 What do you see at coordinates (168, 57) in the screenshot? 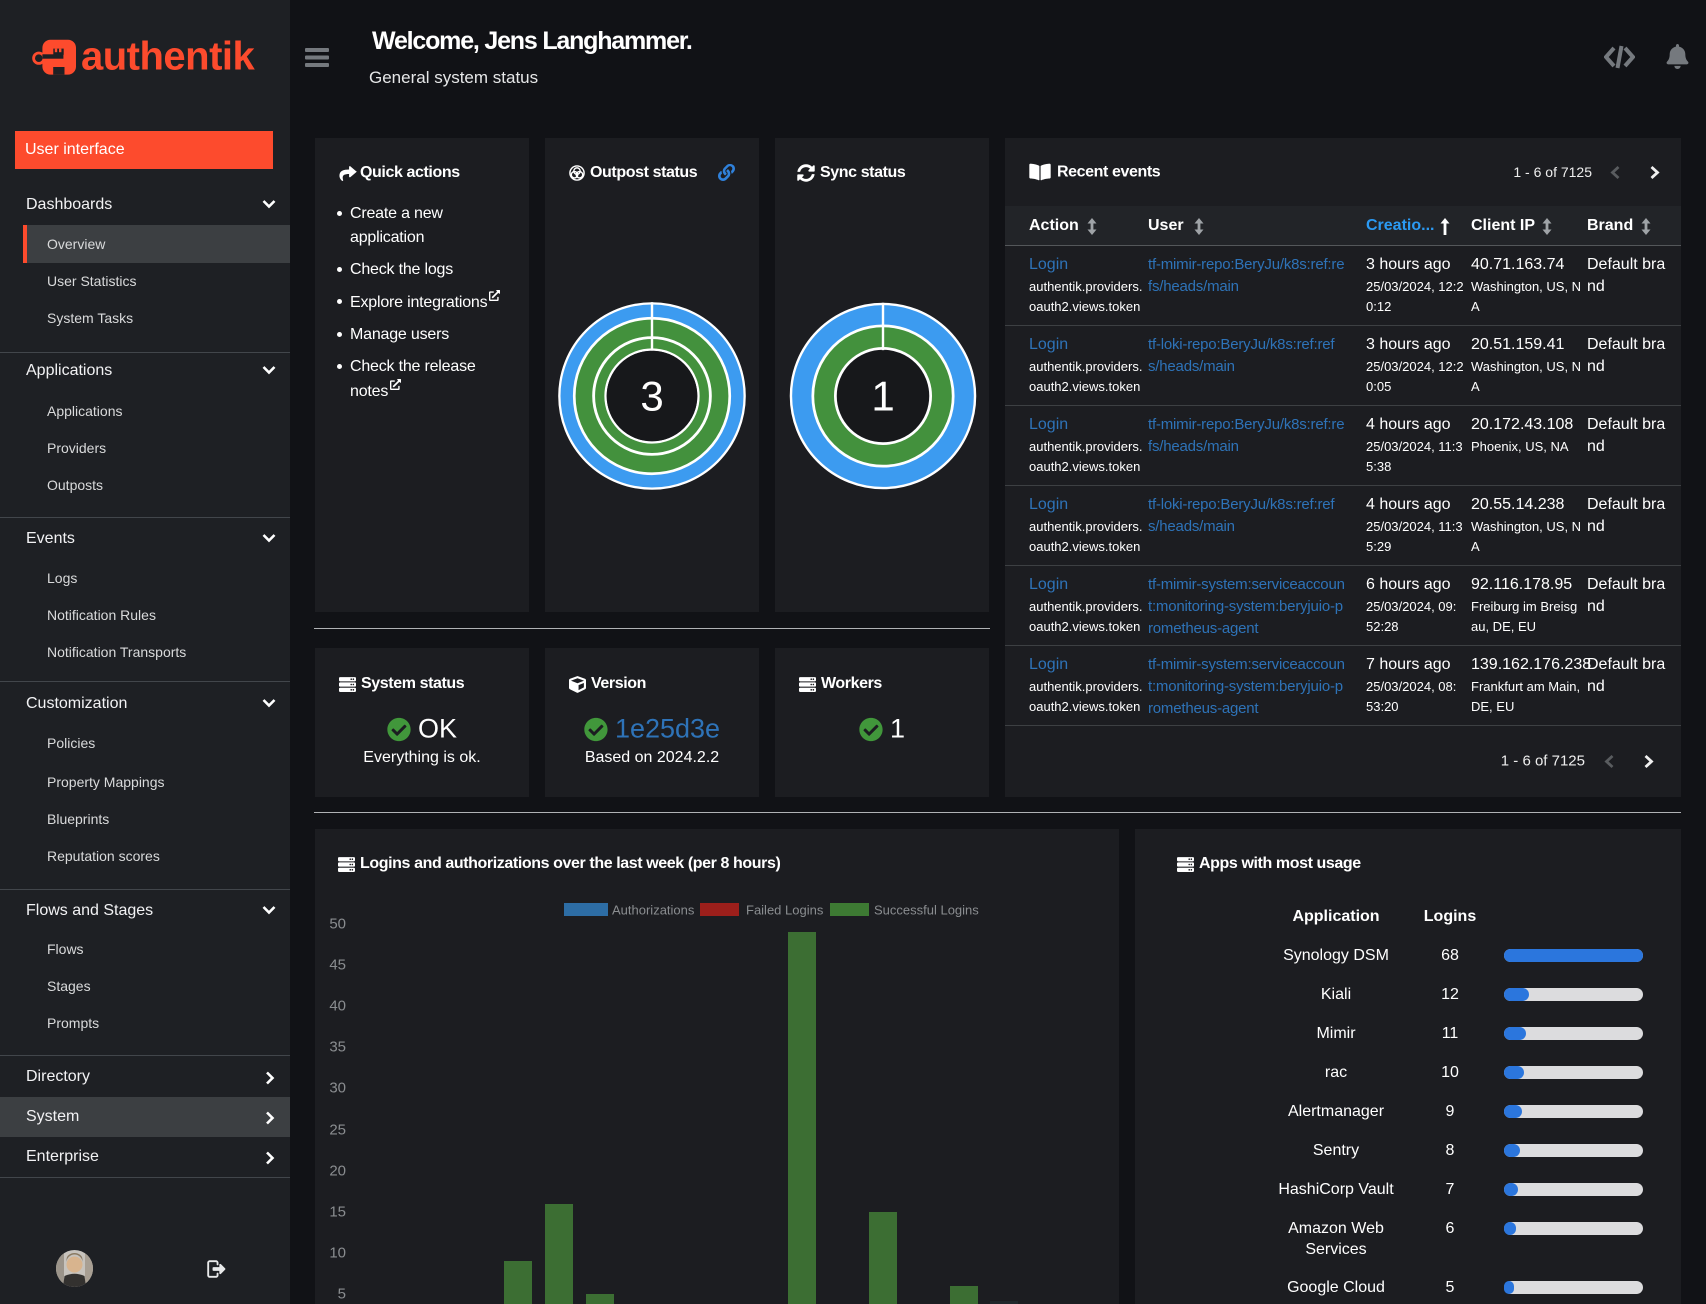
I see `svg-text: authentik` at bounding box center [168, 57].